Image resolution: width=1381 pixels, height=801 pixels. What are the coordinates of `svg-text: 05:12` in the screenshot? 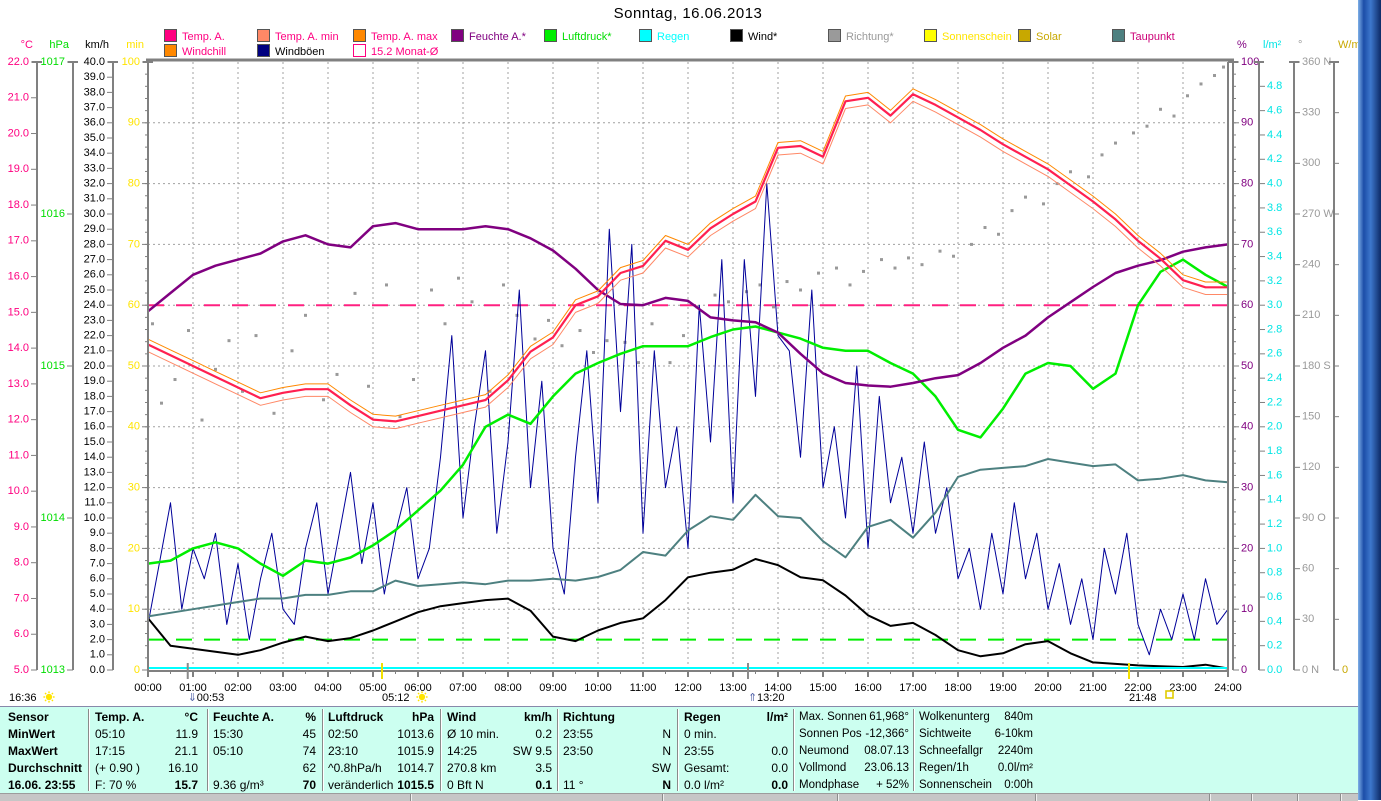 It's located at (396, 698).